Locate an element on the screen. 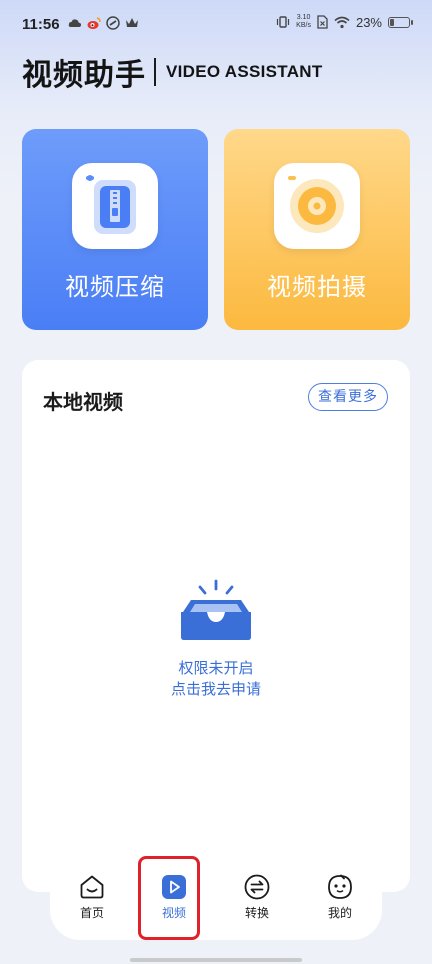 This screenshot has height=964, width=432. compress-icon is located at coordinates (115, 206).